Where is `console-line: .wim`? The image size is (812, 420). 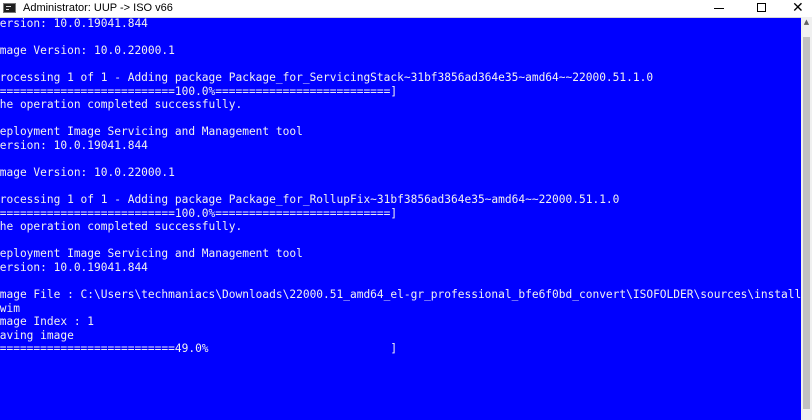 console-line: .wim is located at coordinates (10, 308).